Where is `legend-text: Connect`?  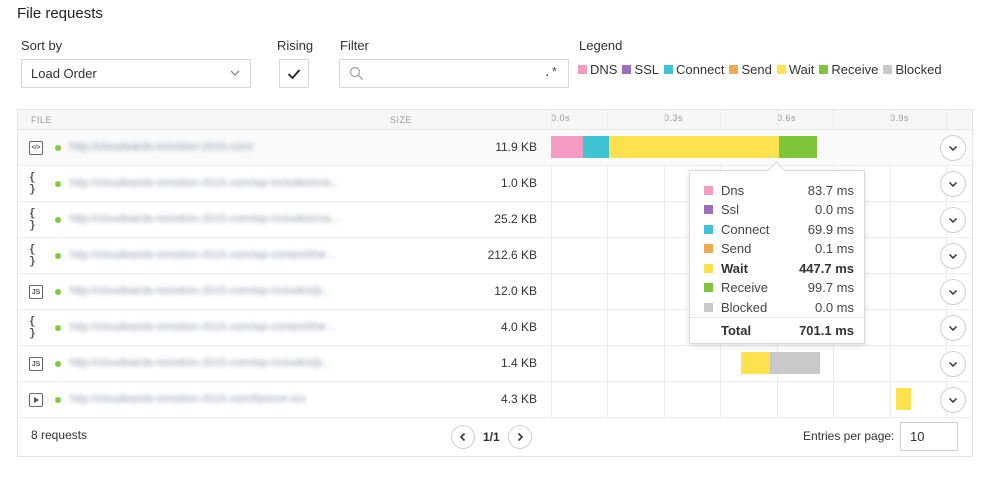
legend-text: Connect is located at coordinates (700, 69).